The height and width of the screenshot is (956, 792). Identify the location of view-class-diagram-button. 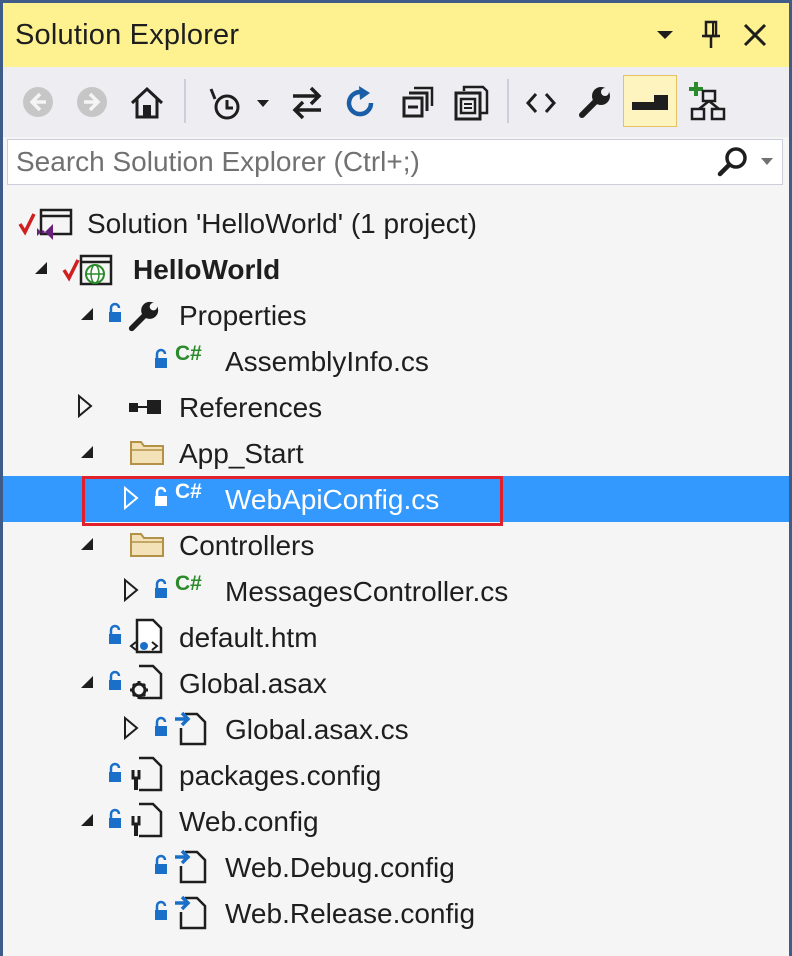
(705, 101).